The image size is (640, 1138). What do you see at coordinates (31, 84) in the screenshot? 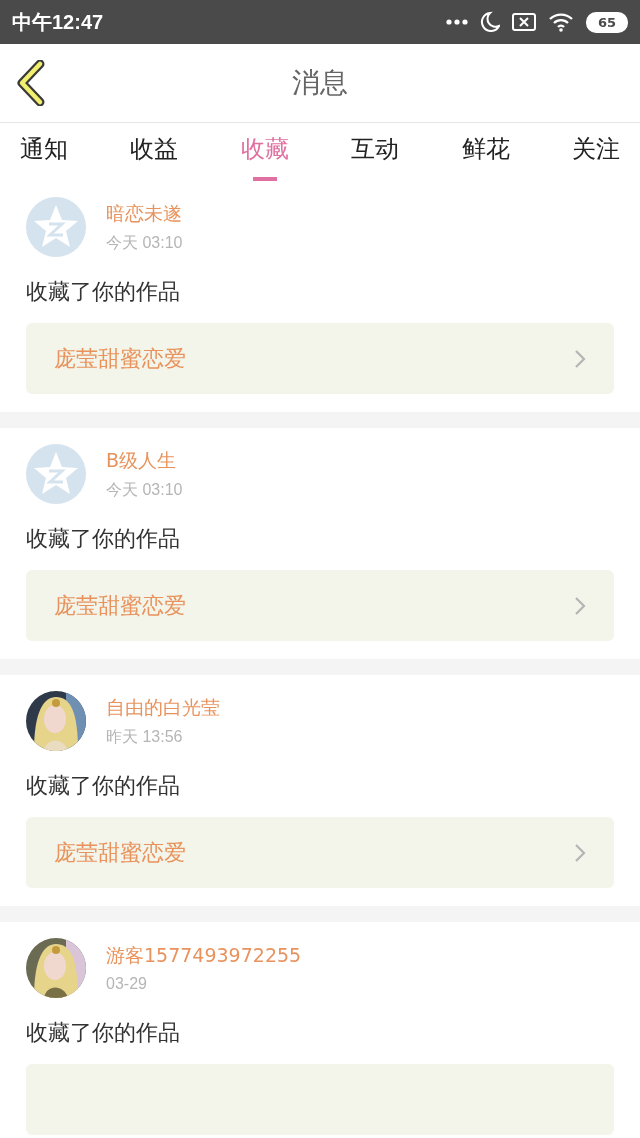
I see `back-button` at bounding box center [31, 84].